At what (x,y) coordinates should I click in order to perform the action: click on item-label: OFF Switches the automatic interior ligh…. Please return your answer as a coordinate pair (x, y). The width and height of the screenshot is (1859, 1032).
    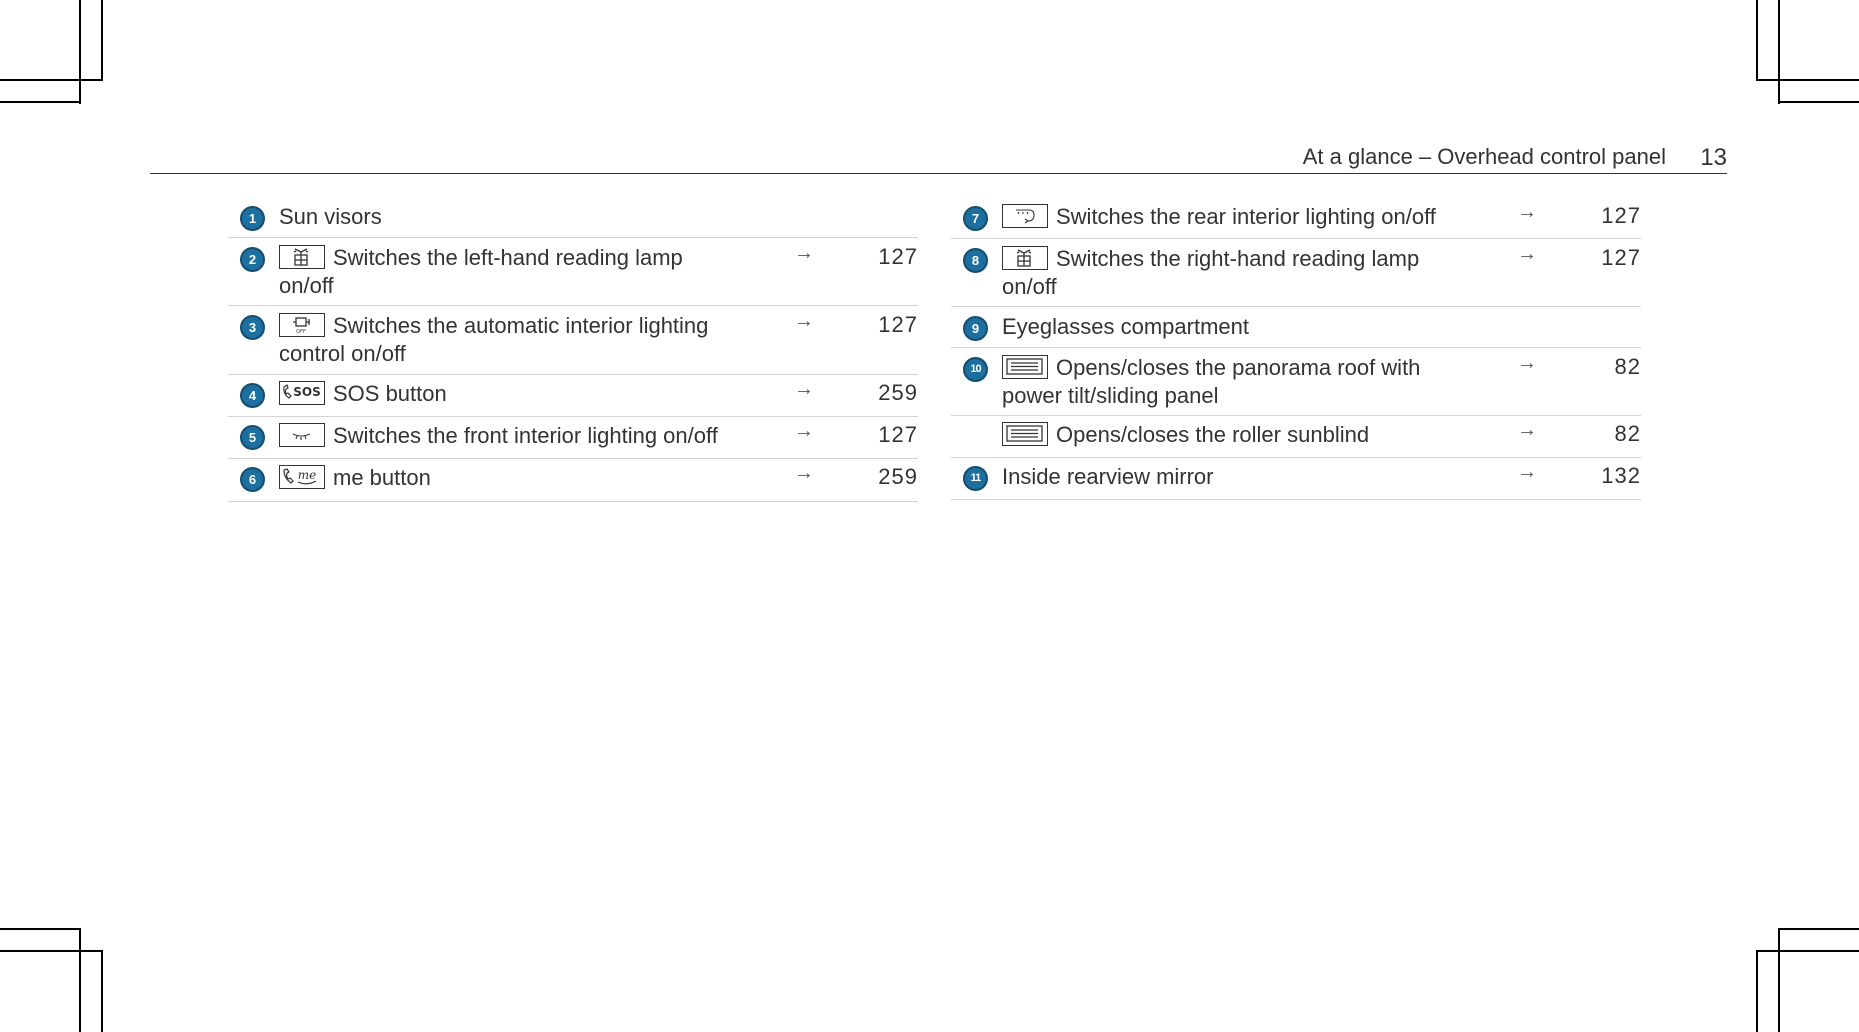
    Looking at the image, I should click on (494, 339).